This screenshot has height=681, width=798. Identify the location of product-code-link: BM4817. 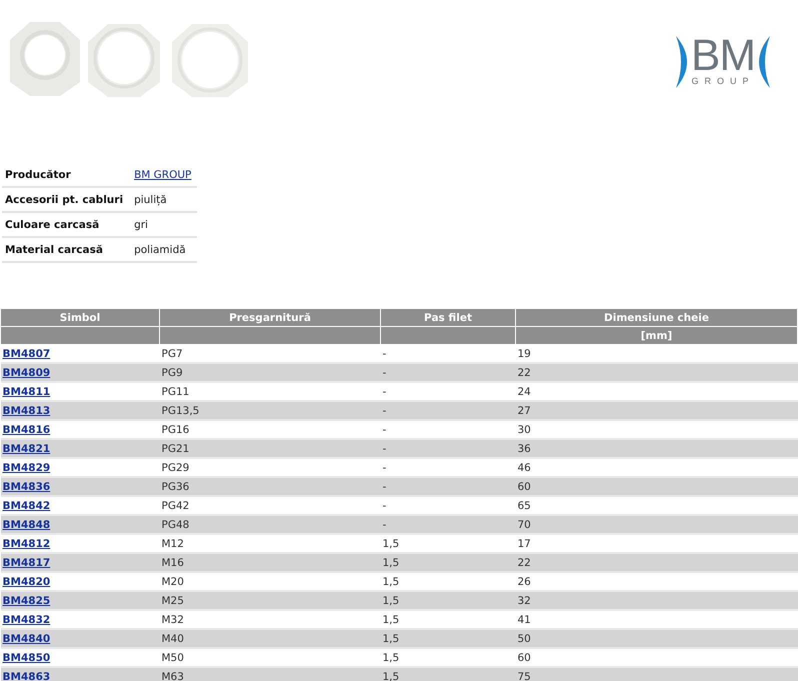
(26, 562).